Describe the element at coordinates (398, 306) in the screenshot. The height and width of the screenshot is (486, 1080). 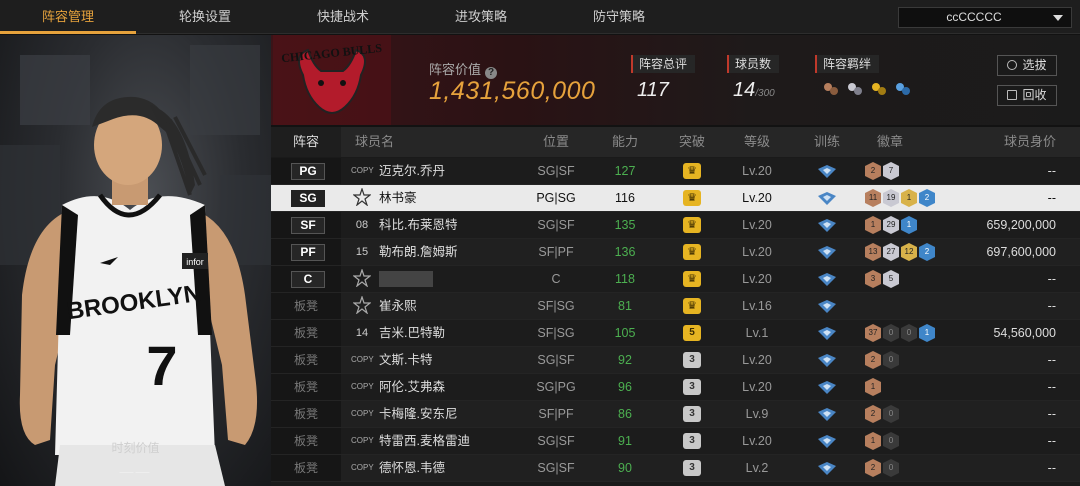
I see `player-name: 崔永熙` at that location.